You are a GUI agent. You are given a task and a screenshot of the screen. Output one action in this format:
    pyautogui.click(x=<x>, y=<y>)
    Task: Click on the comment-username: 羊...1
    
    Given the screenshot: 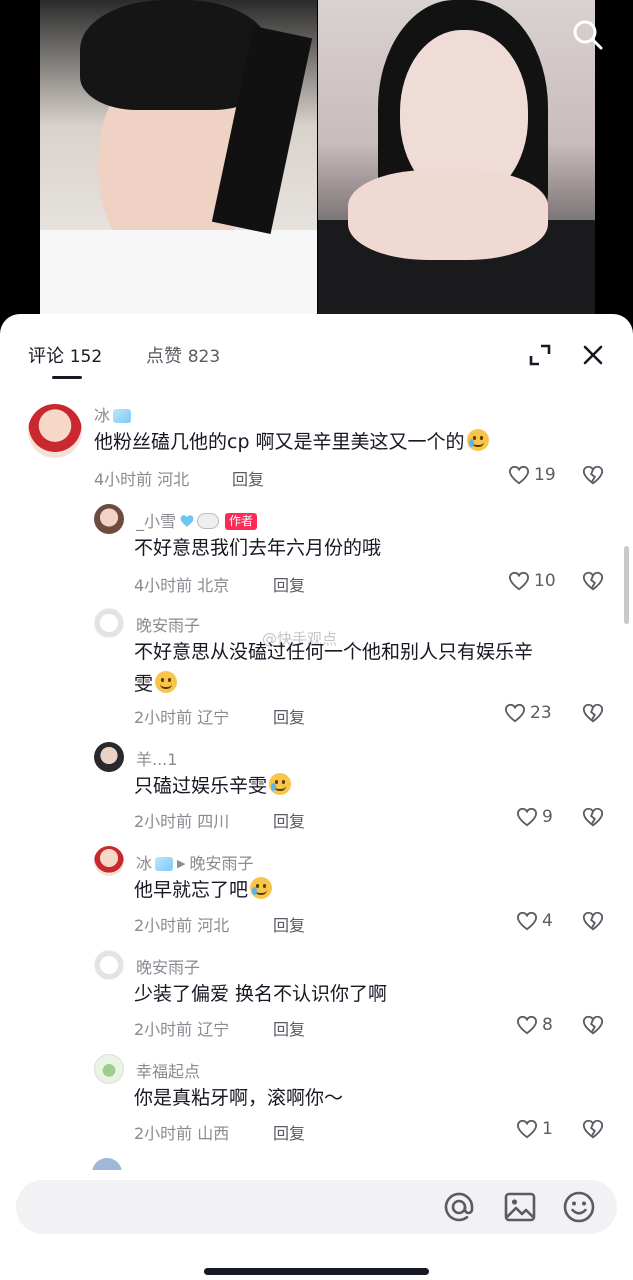 What is the action you would take?
    pyautogui.click(x=156, y=758)
    